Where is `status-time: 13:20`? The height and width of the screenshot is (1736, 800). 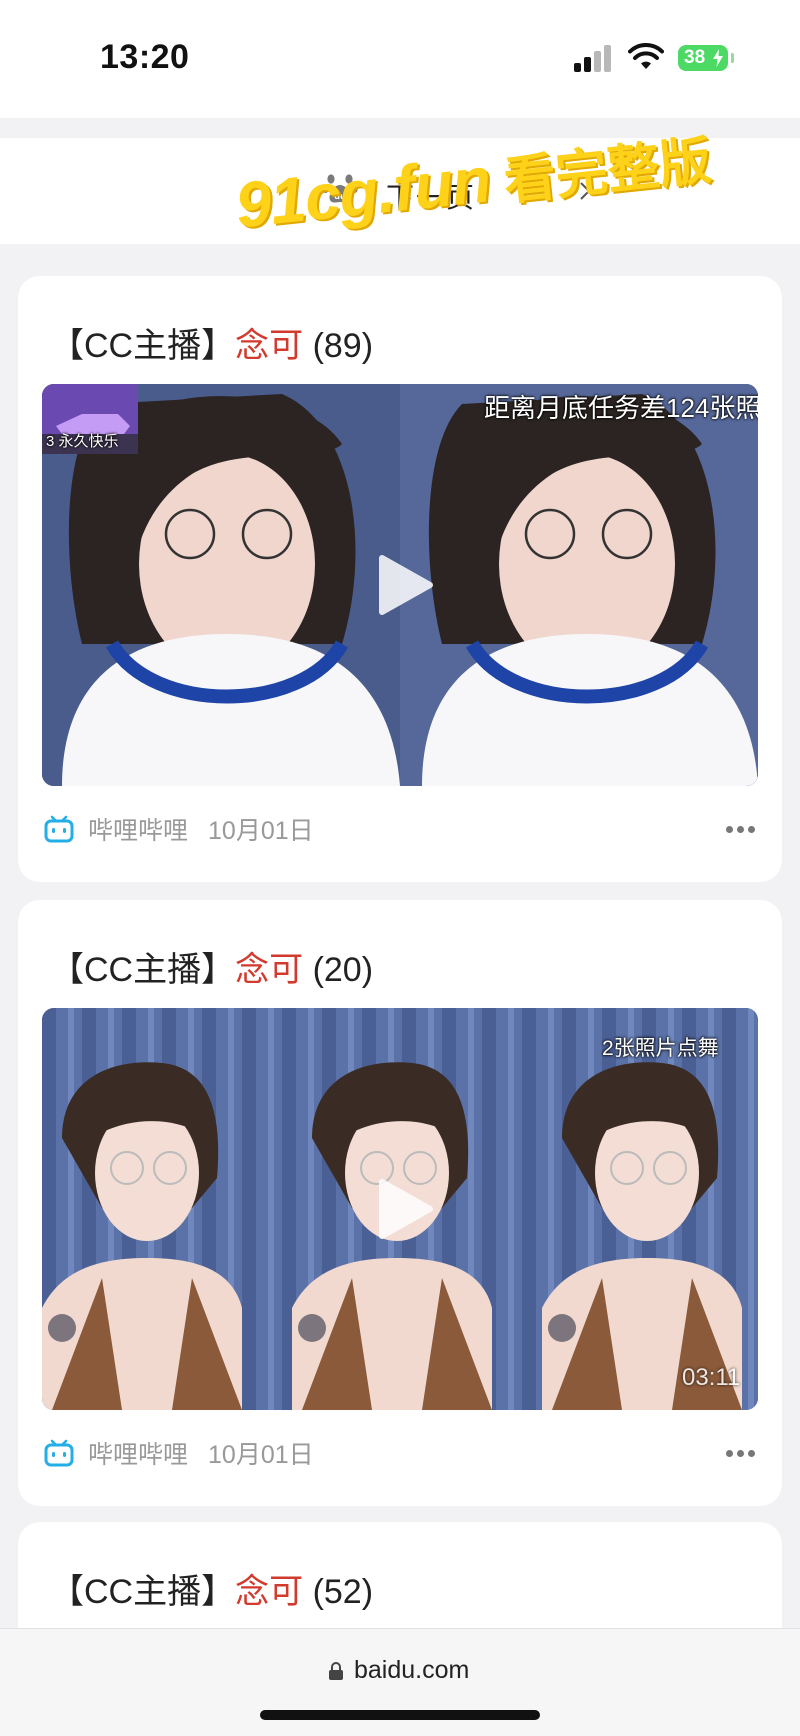
status-time: 13:20 is located at coordinates (145, 57).